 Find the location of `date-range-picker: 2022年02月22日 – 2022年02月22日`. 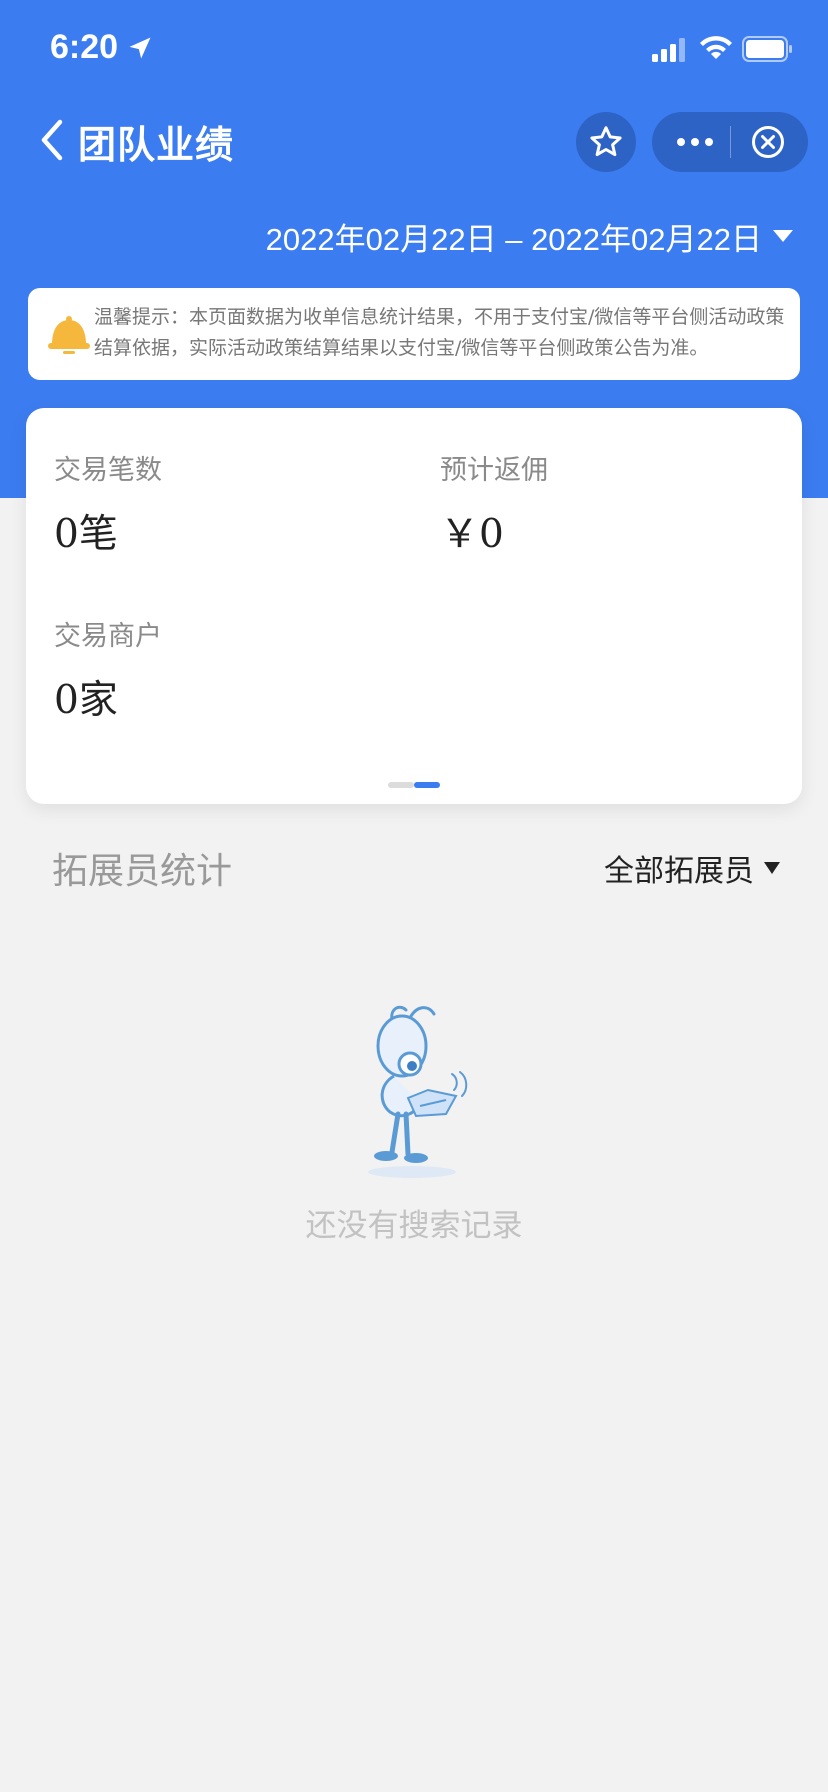

date-range-picker: 2022年02月22日 – 2022年02月22日 is located at coordinates (530, 236).